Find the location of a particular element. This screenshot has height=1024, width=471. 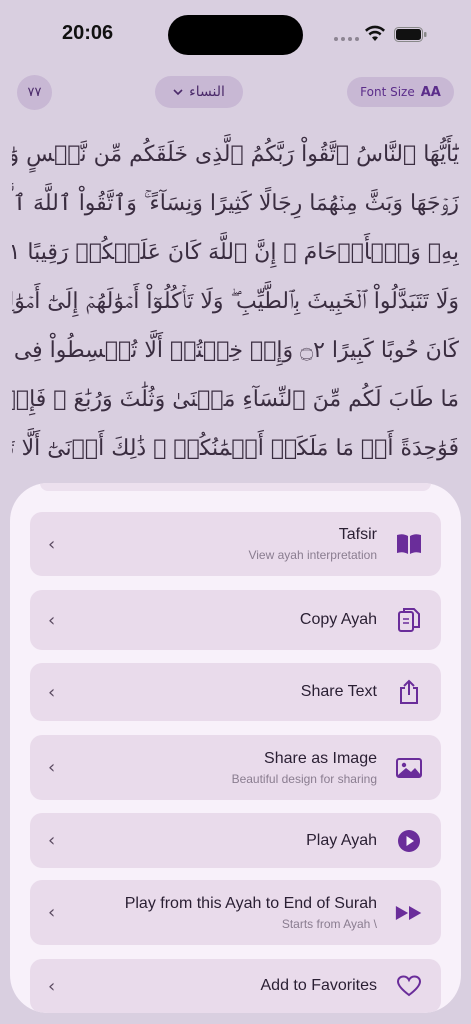

tafsir-button: ‹ Tafsir View ayah interpretation is located at coordinates (235, 544).